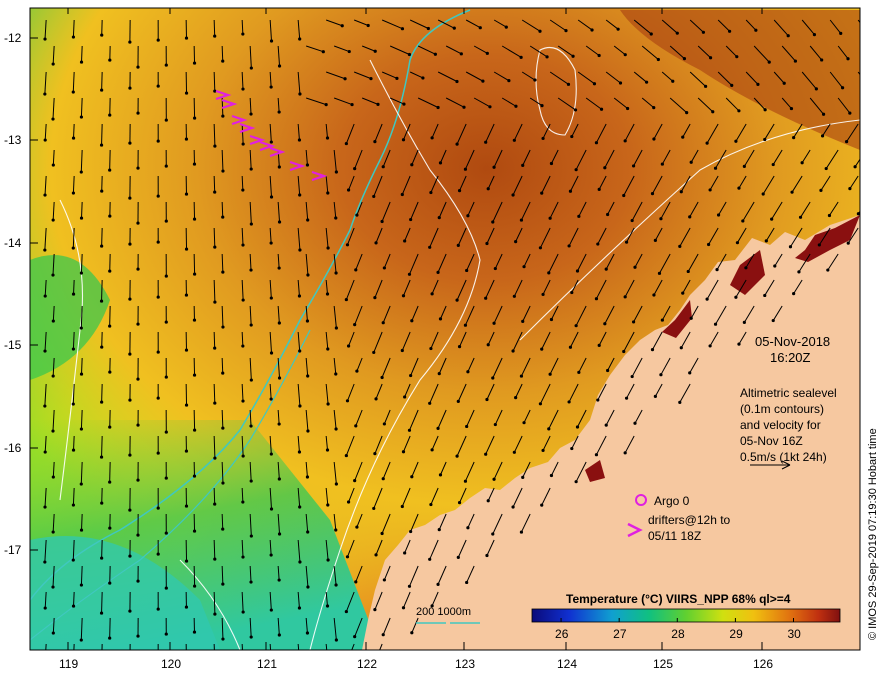 This screenshot has height=680, width=880. What do you see at coordinates (795, 634) in the screenshot?
I see `colorbar-tick-label: 30` at bounding box center [795, 634].